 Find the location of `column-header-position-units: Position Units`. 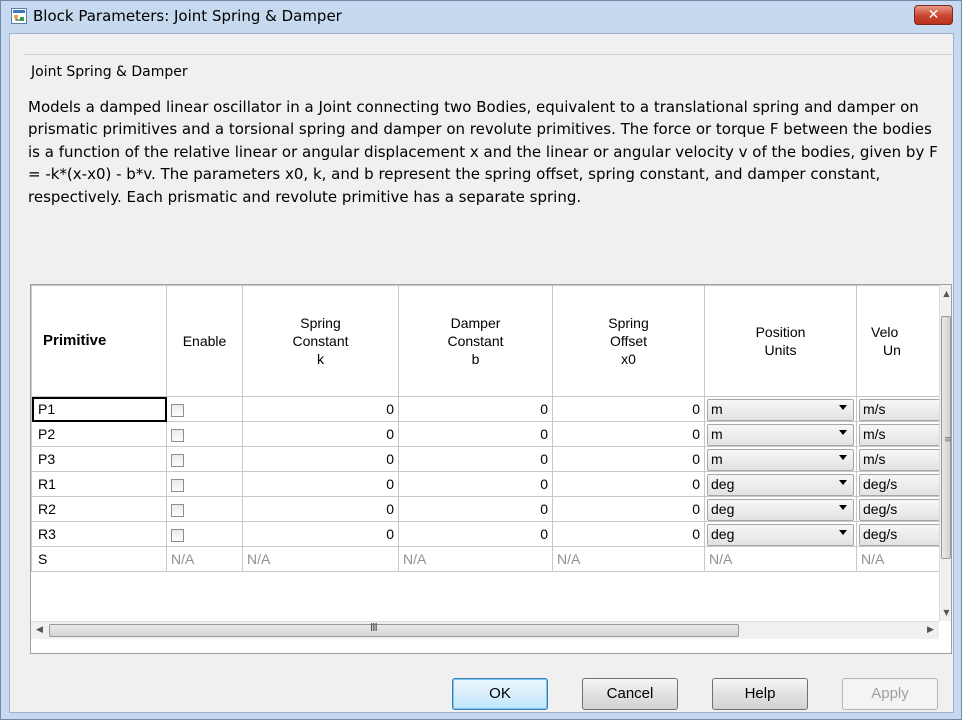

column-header-position-units: Position Units is located at coordinates (780, 341).